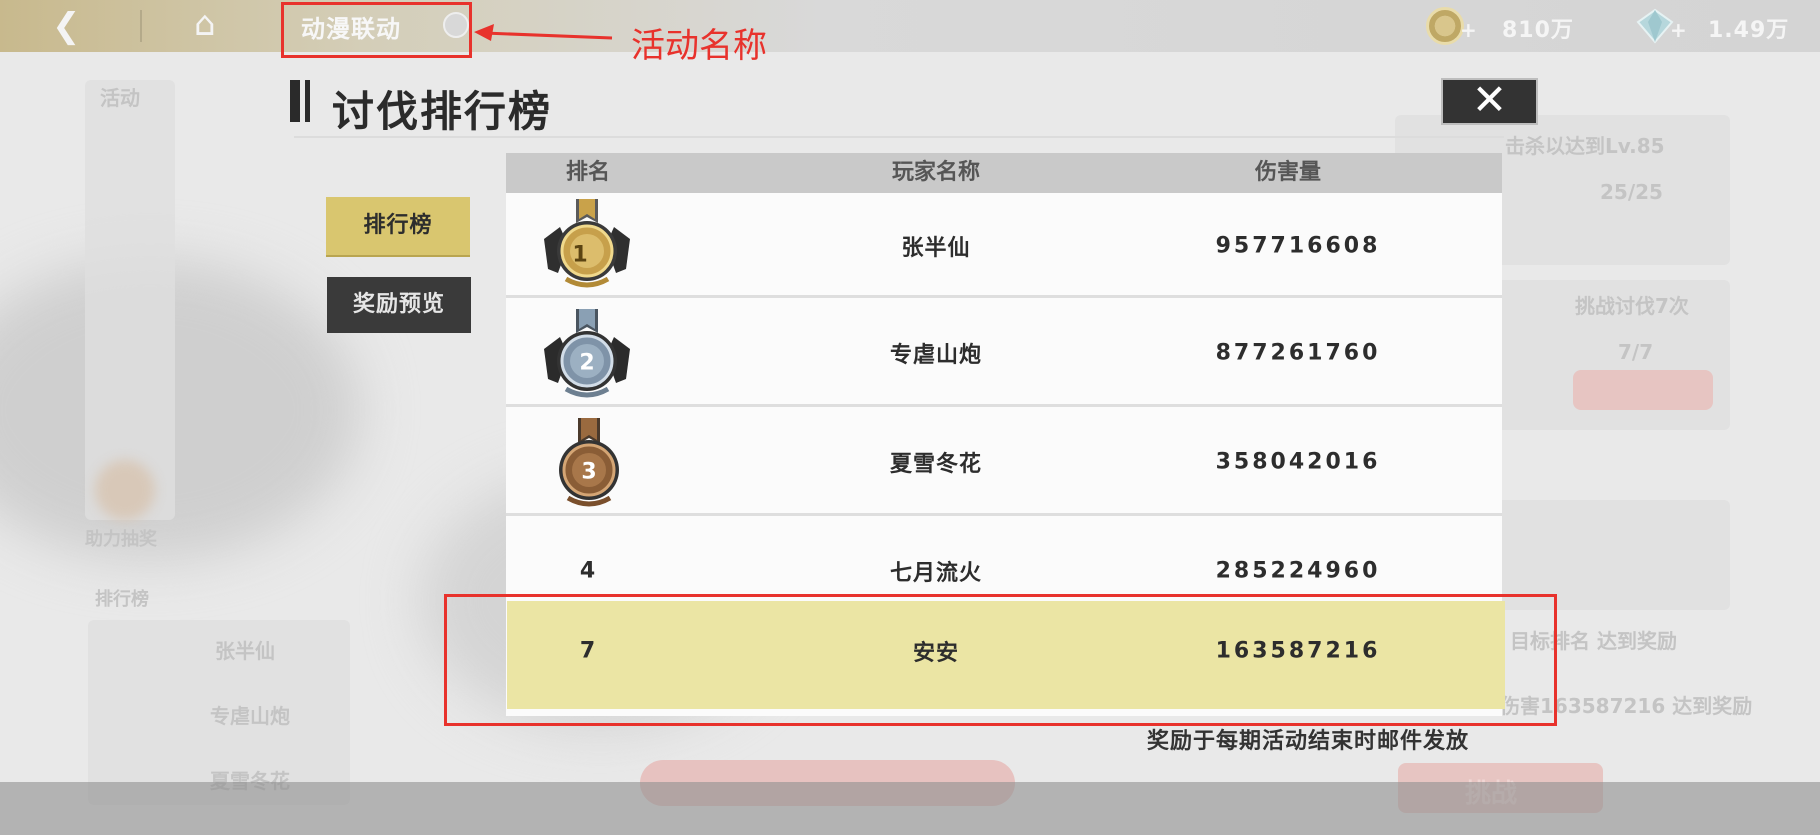  What do you see at coordinates (1308, 741) in the screenshot?
I see `reward-note: 奖励于每期活动结束时邮件发放` at bounding box center [1308, 741].